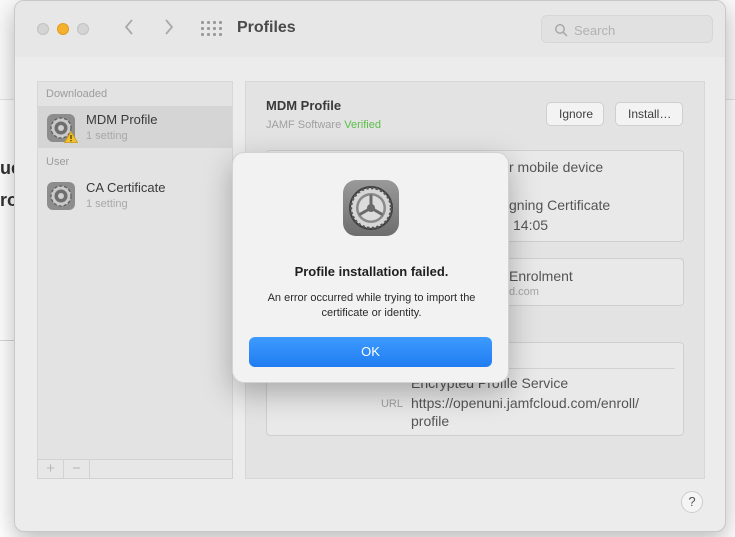 Image resolution: width=735 pixels, height=537 pixels. Describe the element at coordinates (63, 29) in the screenshot. I see `minimize-window-button` at that location.